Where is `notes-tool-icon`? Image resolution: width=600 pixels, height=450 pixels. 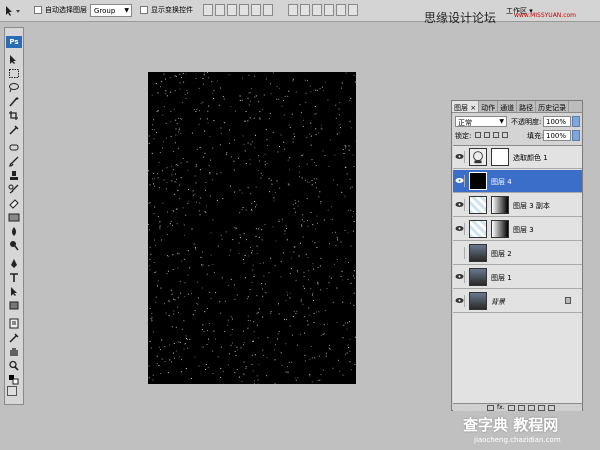 notes-tool-icon is located at coordinates (14, 323).